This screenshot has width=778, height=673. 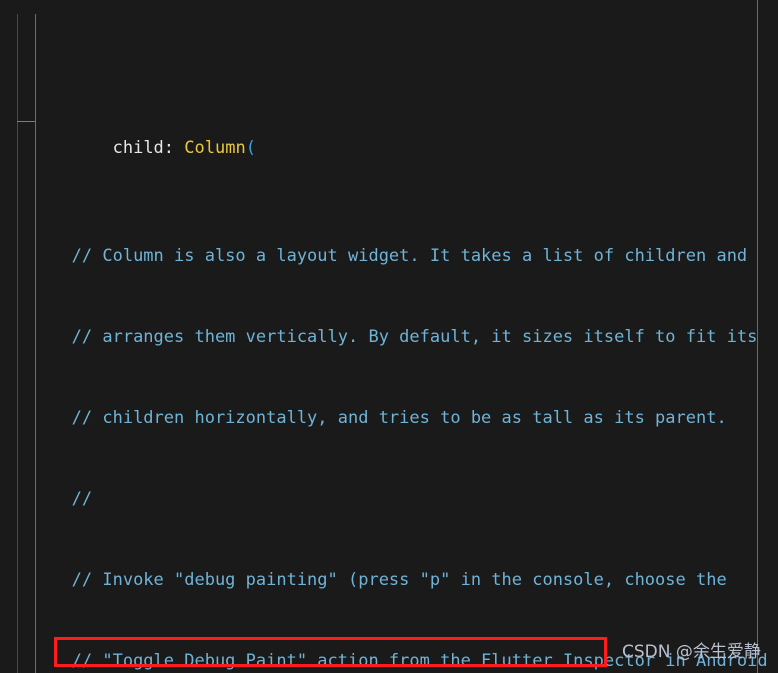 I want to click on code-line: child: Column(, so click(x=389, y=133).